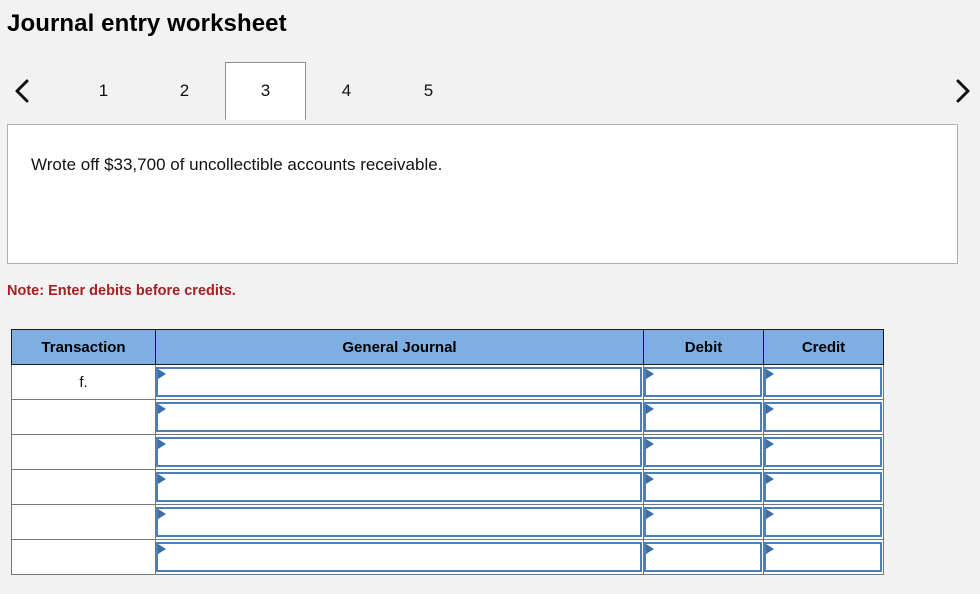 The image size is (980, 594). Describe the element at coordinates (490, 93) in the screenshot. I see `worksheet-tab-strip: 1 2 3 4 5` at that location.